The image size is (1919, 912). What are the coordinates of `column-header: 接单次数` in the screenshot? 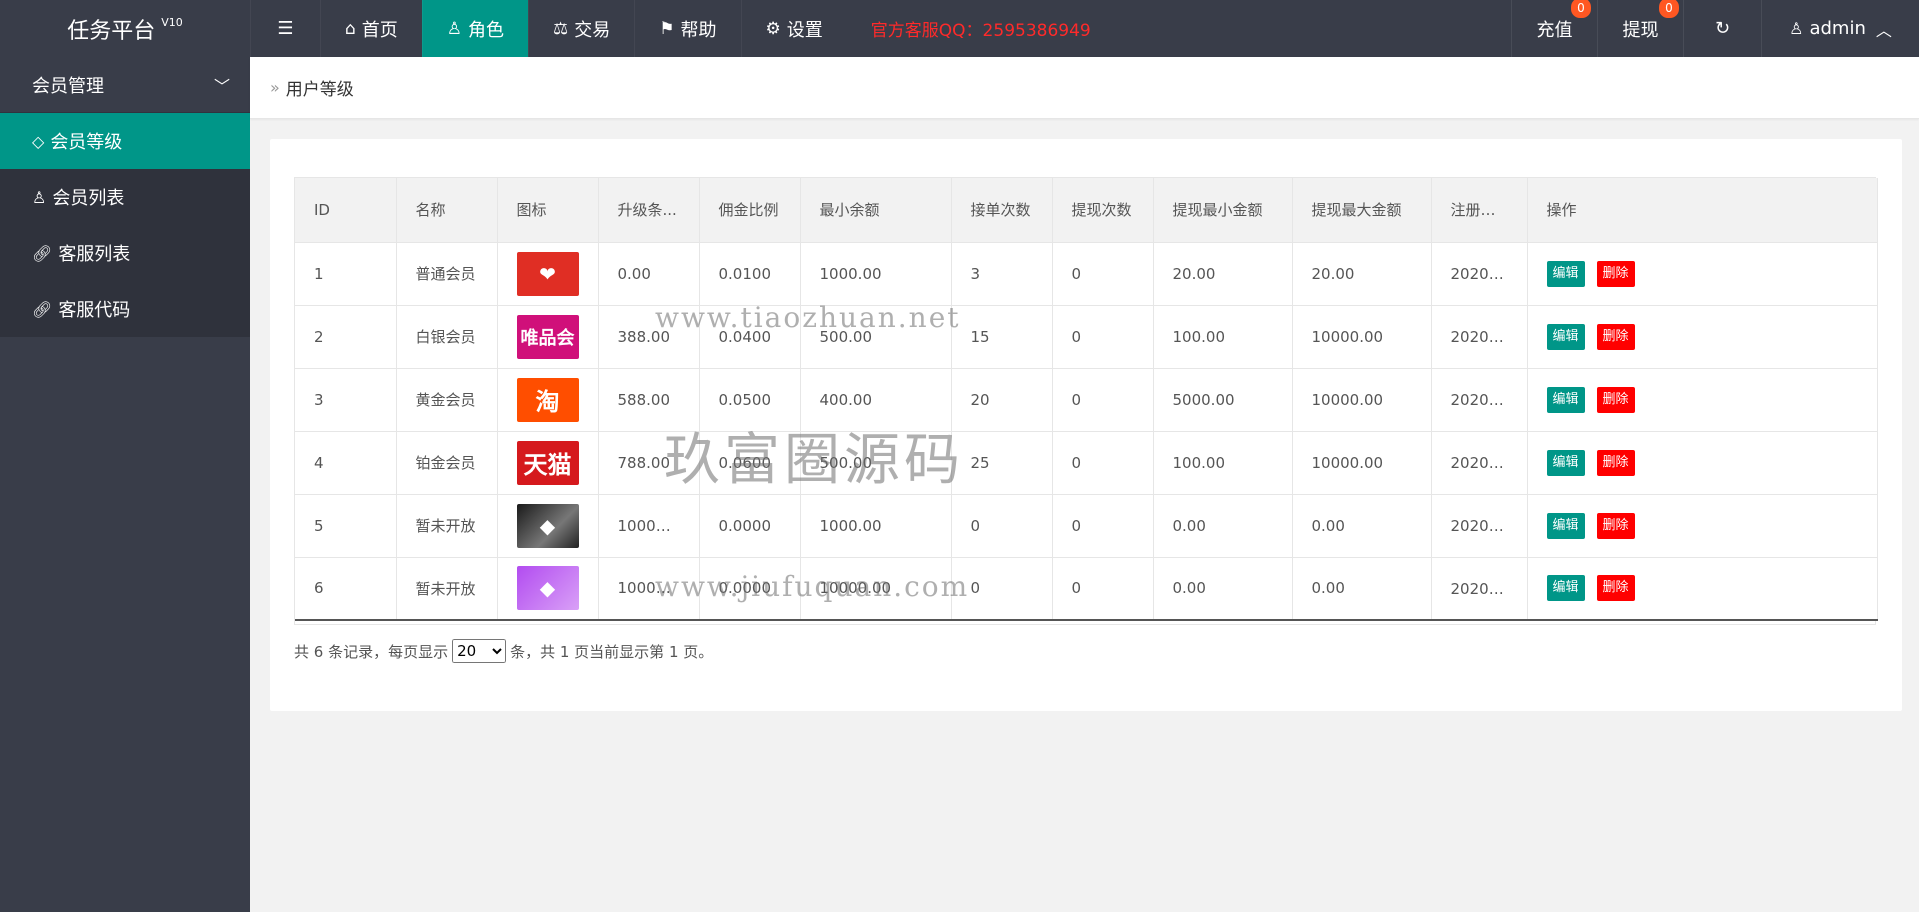 It's located at (1002, 210).